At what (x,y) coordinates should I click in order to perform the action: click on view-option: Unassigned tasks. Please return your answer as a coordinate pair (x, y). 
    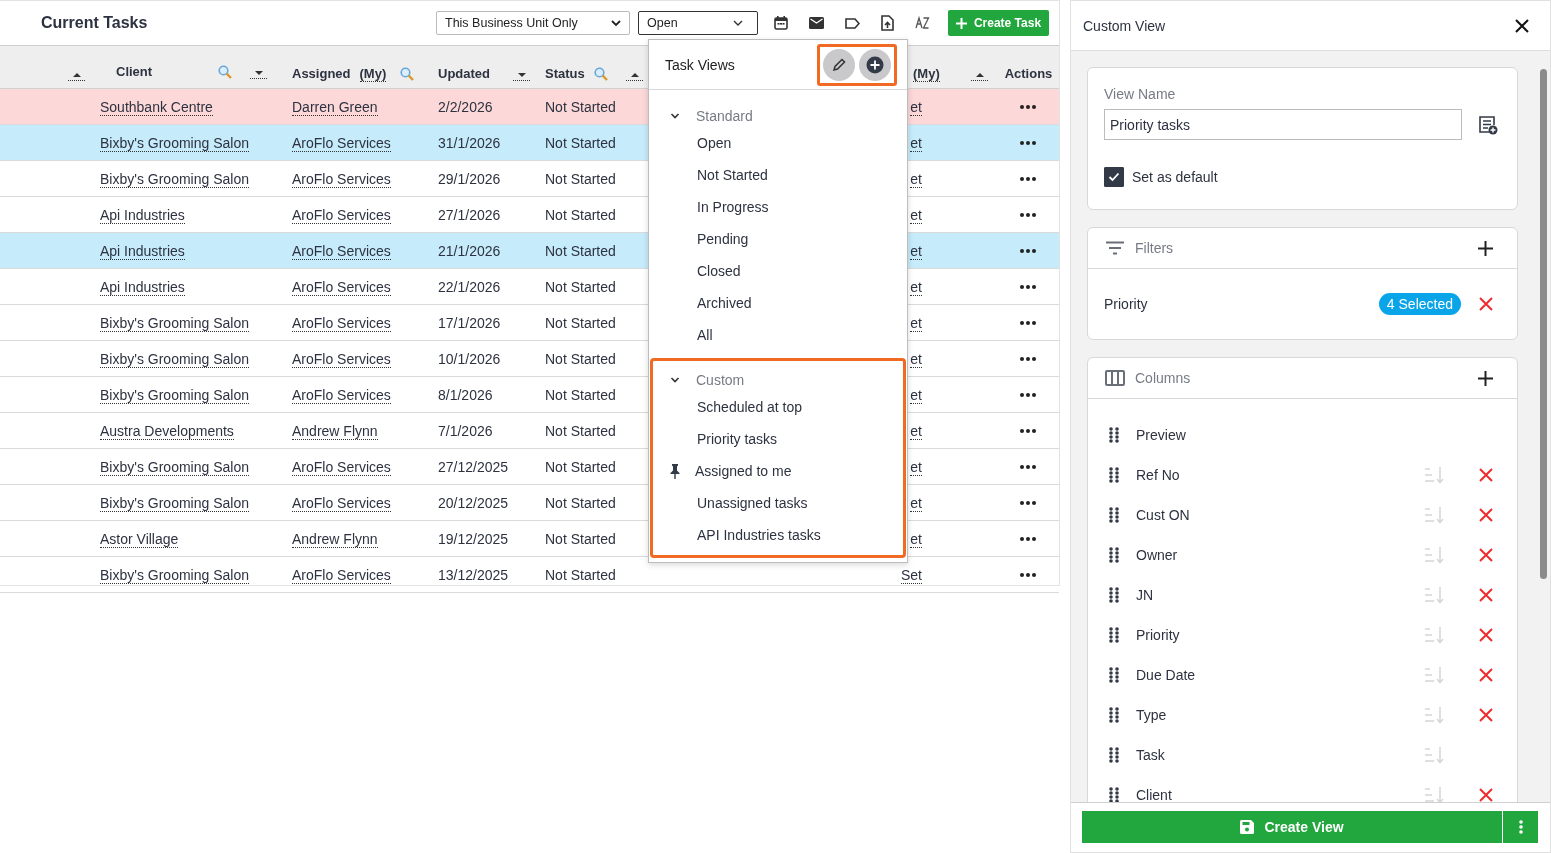
    Looking at the image, I should click on (752, 503).